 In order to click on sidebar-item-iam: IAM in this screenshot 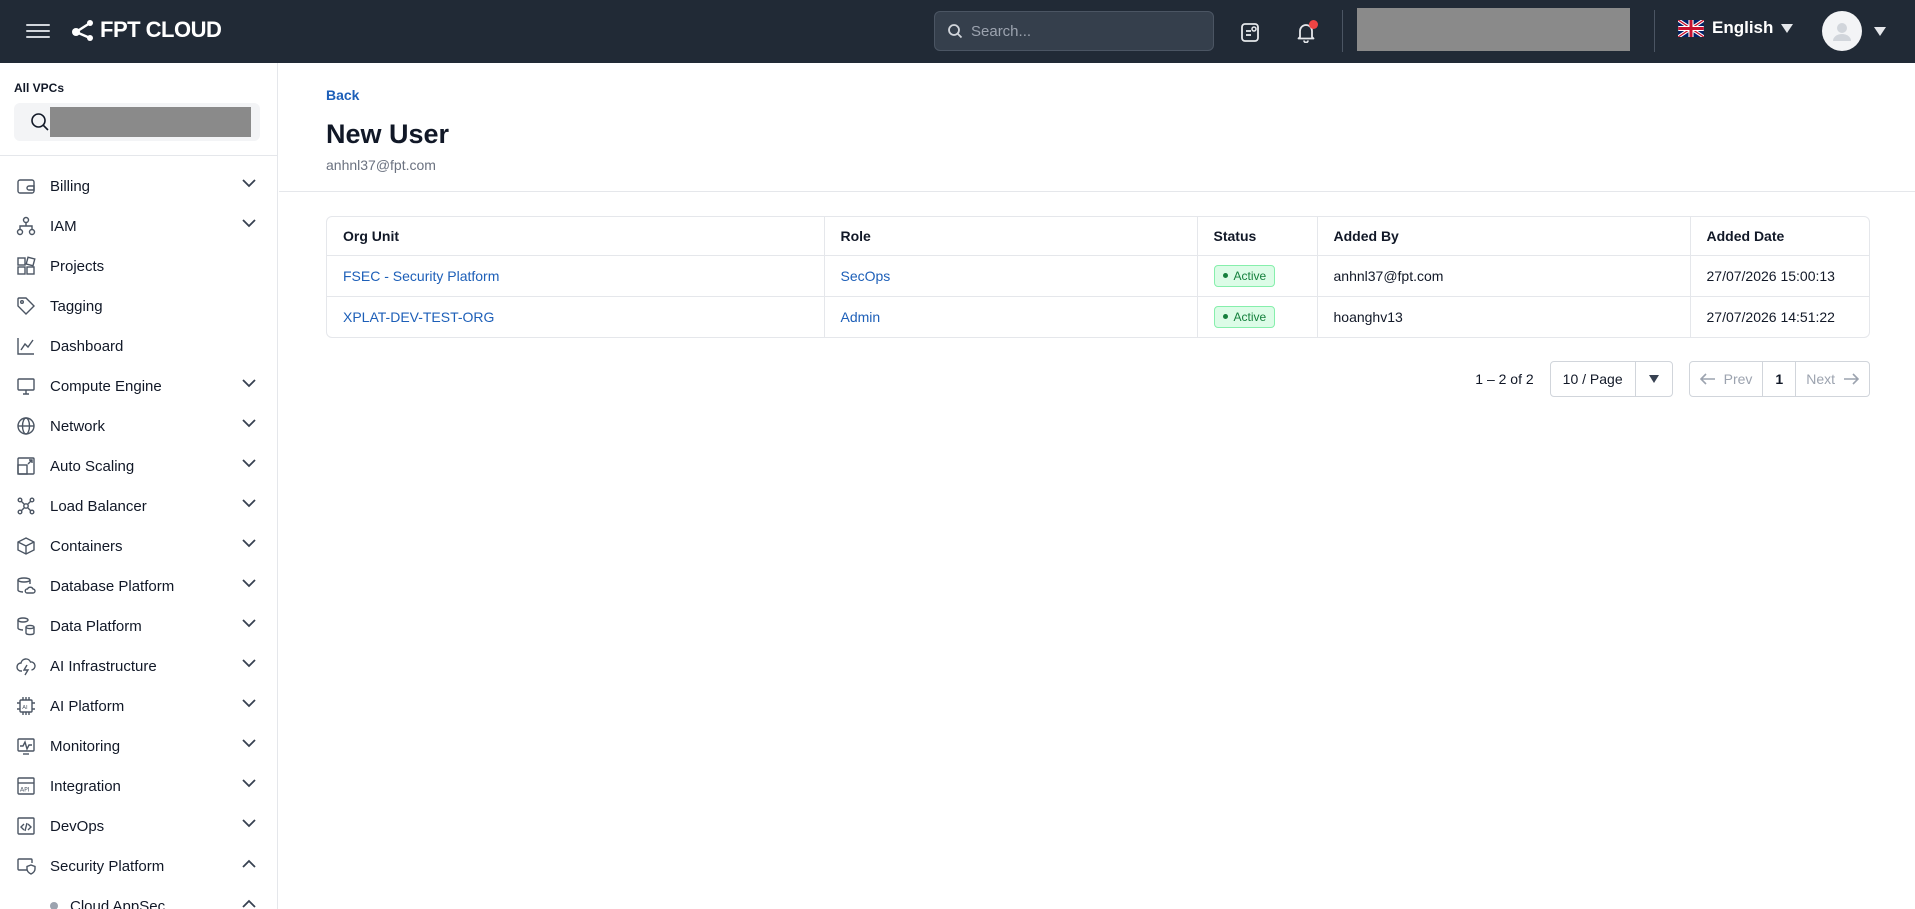, I will do `click(138, 226)`.